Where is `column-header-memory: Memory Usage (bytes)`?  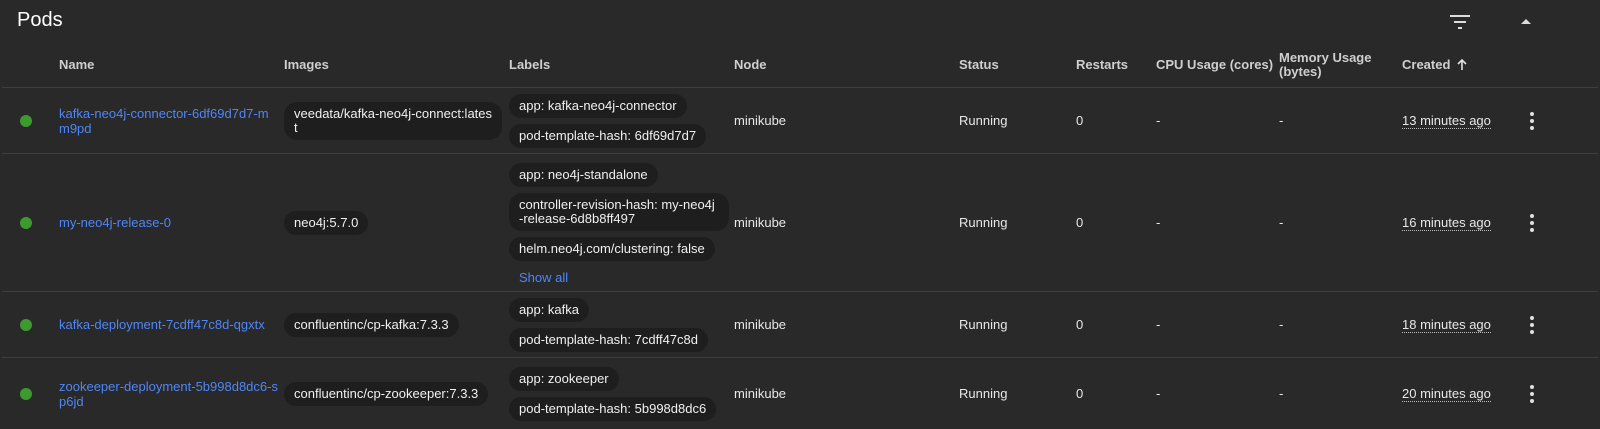
column-header-memory: Memory Usage (bytes) is located at coordinates (1325, 65).